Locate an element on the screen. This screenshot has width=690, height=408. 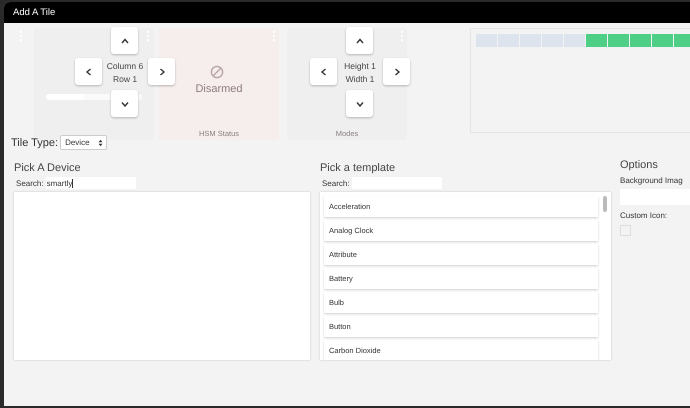
ban-icon is located at coordinates (217, 72).